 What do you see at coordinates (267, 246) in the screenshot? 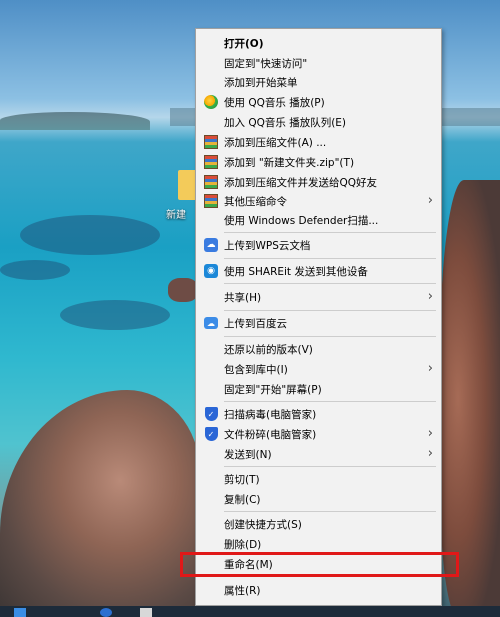
I see `menu-item-label: 上传到WPS云文档` at bounding box center [267, 246].